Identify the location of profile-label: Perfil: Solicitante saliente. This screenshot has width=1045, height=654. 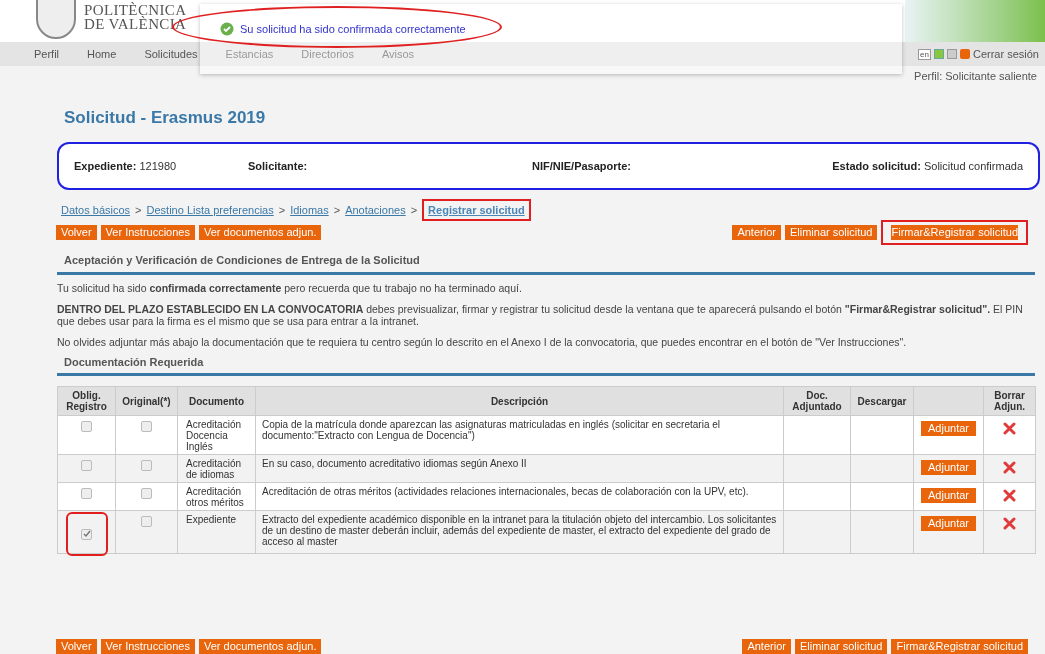
(975, 76).